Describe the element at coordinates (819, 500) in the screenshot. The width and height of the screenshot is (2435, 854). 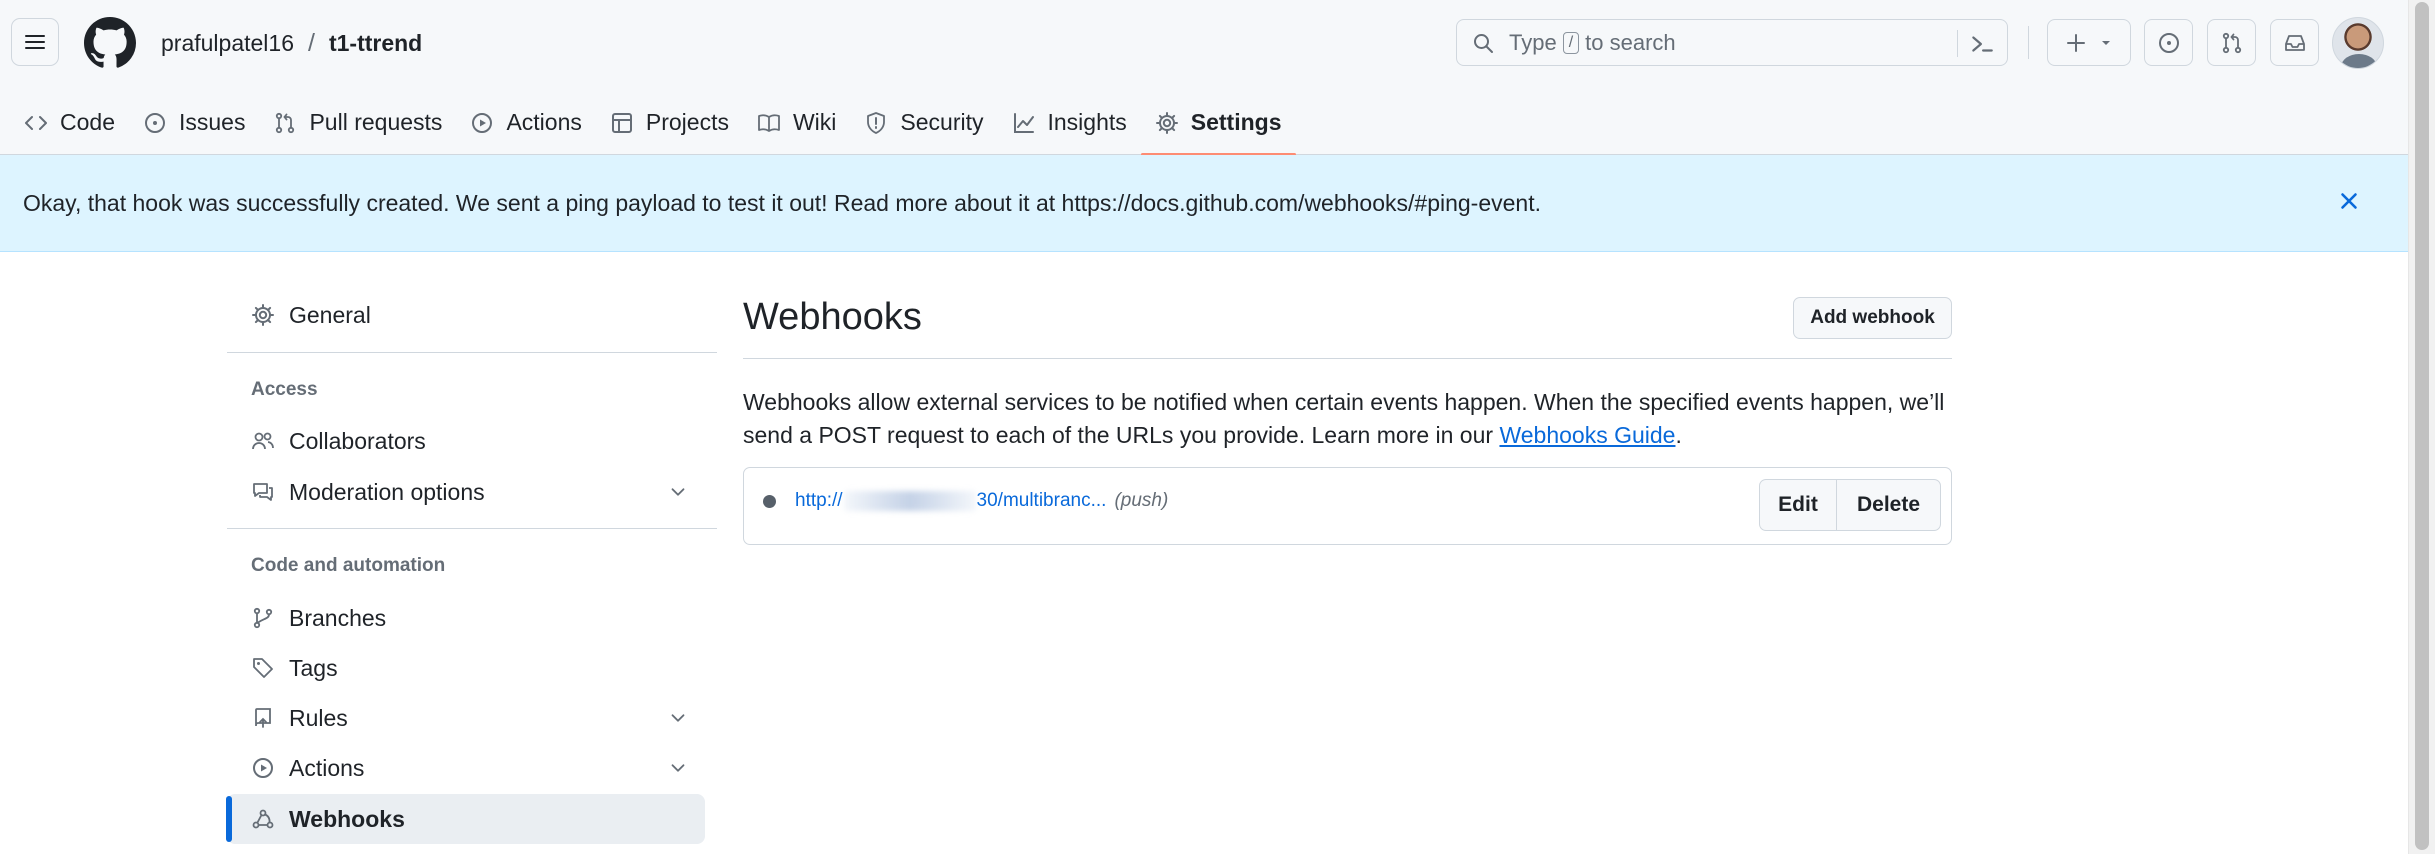
I see `webhook-url-start: http://` at that location.